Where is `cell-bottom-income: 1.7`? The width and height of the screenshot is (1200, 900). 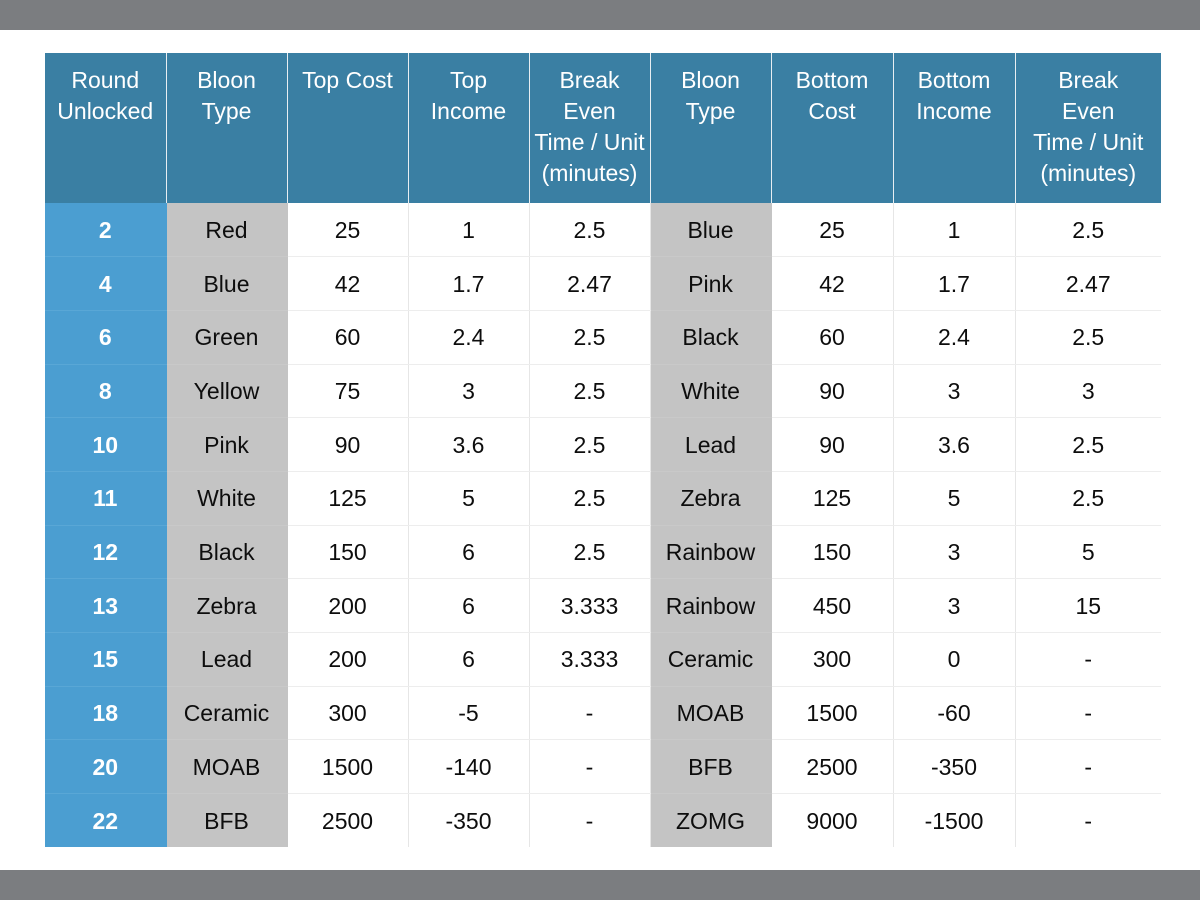 cell-bottom-income: 1.7 is located at coordinates (954, 283).